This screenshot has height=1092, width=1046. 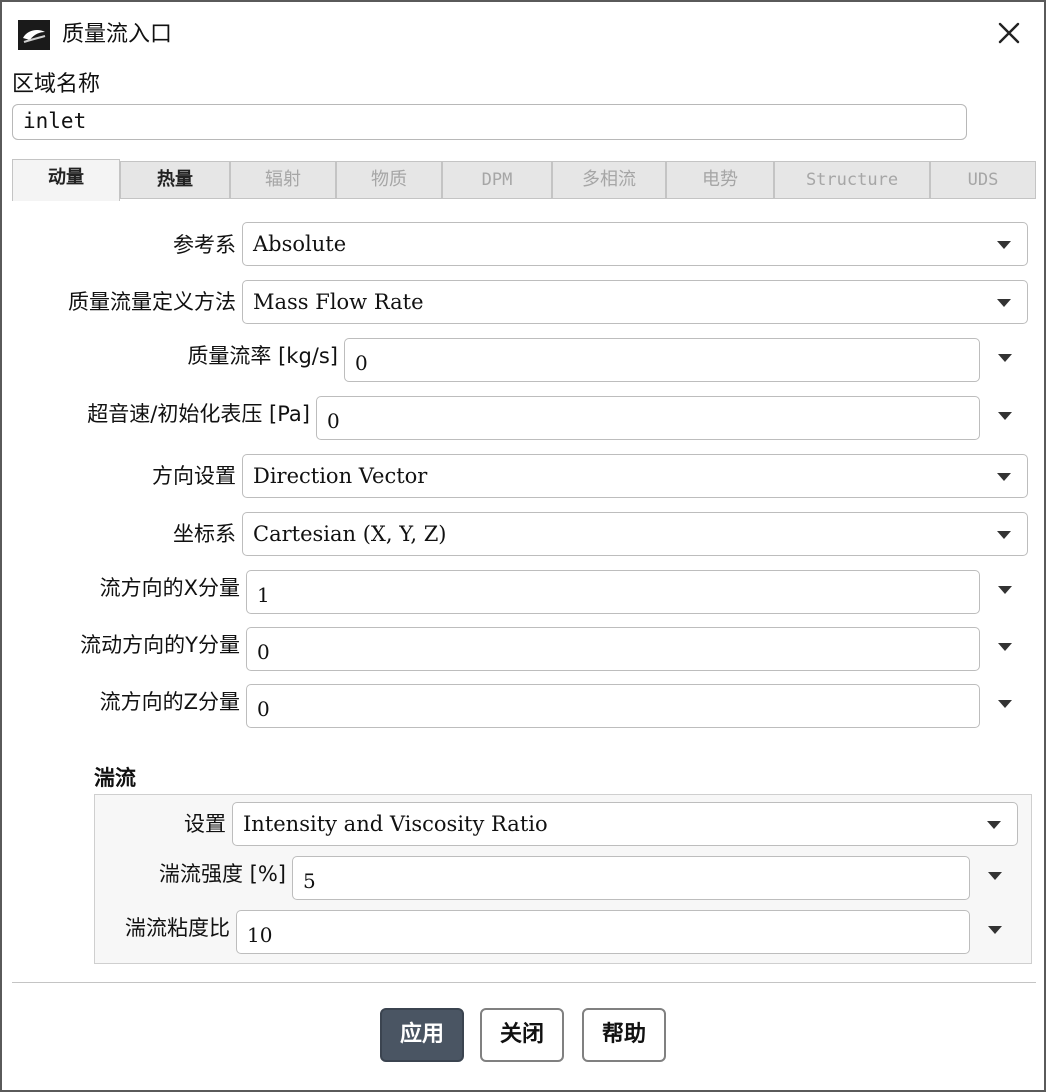 I want to click on reference-frame-dropdown: Absolute, so click(x=635, y=244).